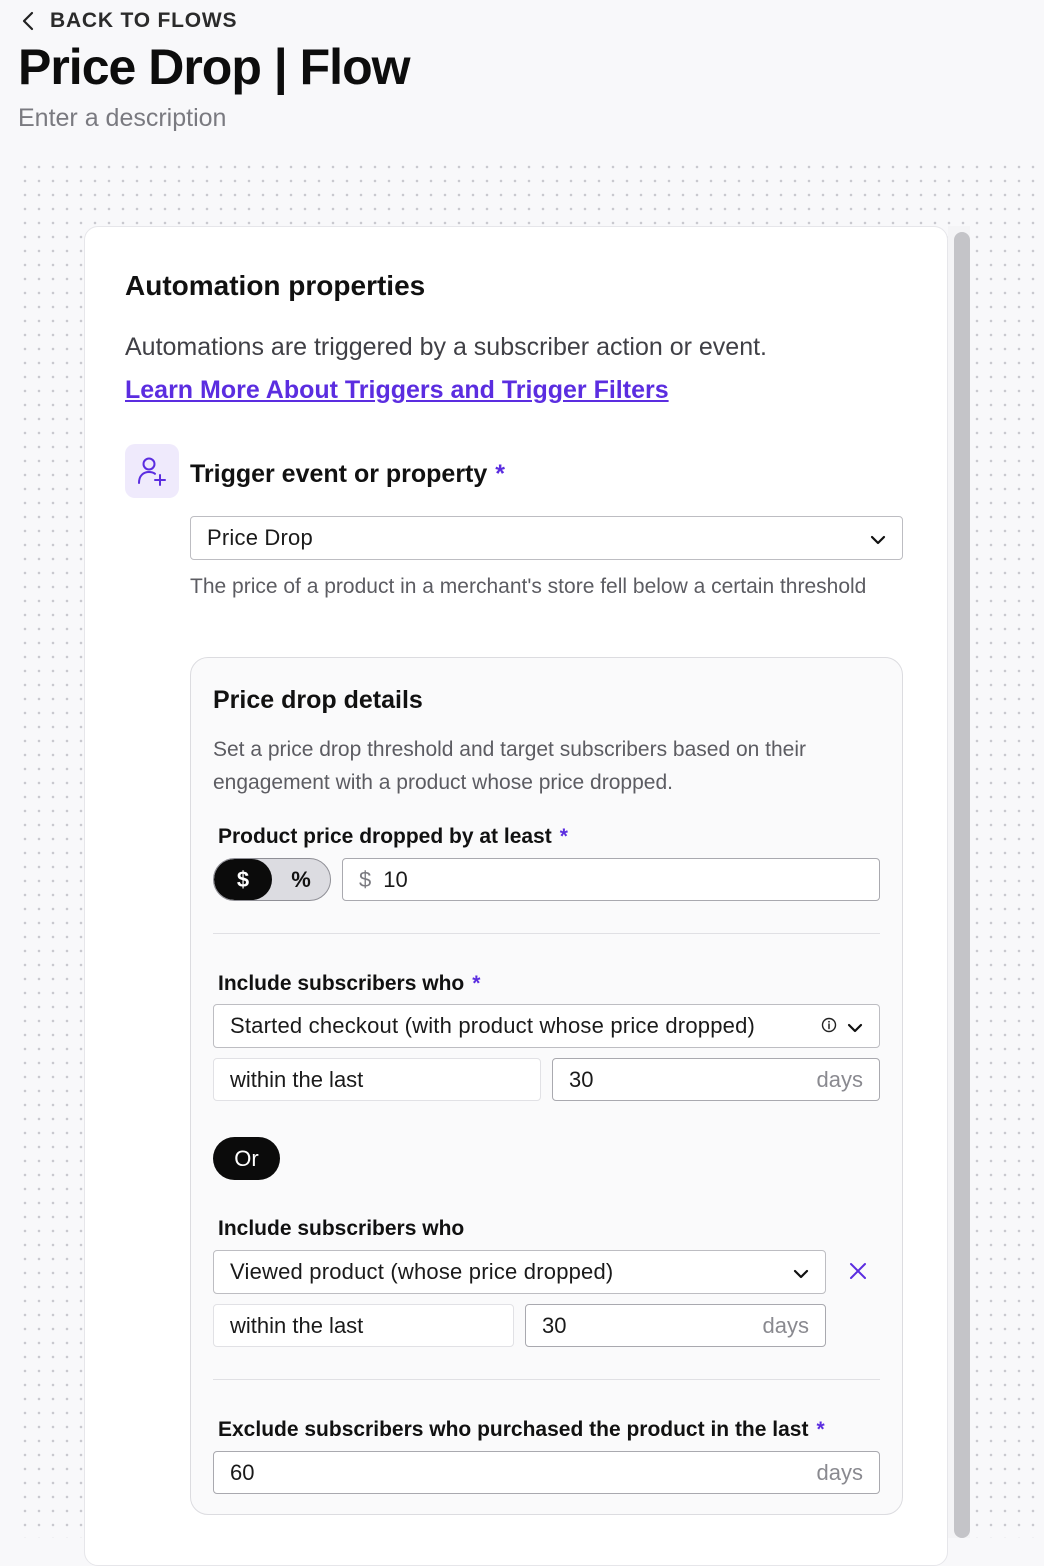 Image resolution: width=1044 pixels, height=1566 pixels. I want to click on section-title: Automation properties, so click(275, 285).